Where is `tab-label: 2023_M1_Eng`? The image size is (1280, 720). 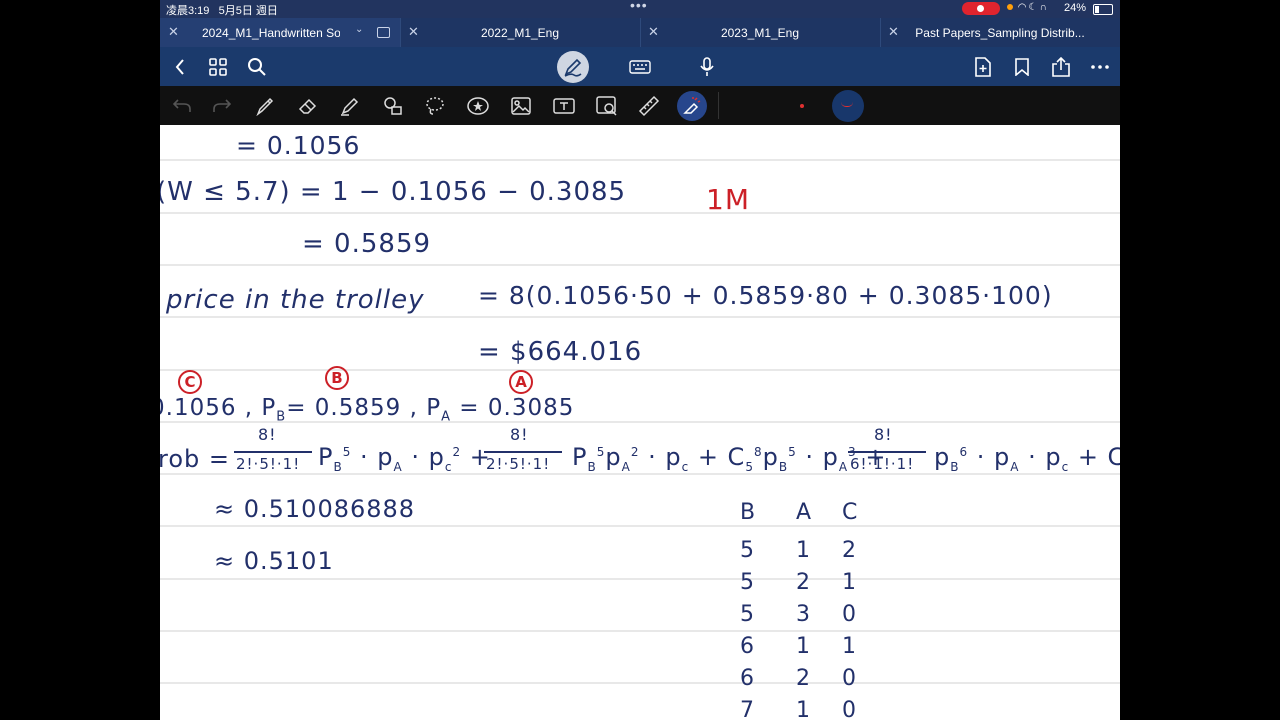 tab-label: 2023_M1_Eng is located at coordinates (760, 33).